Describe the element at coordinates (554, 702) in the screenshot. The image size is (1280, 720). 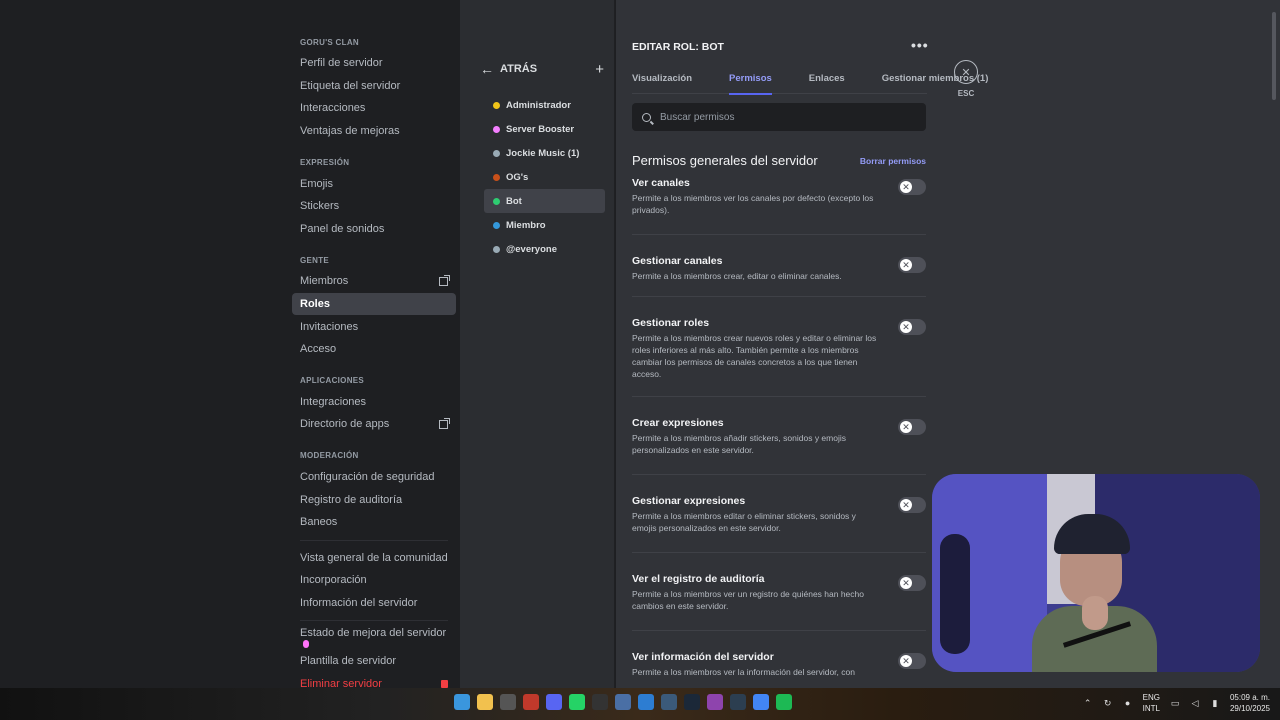
I see `discord-icon` at that location.